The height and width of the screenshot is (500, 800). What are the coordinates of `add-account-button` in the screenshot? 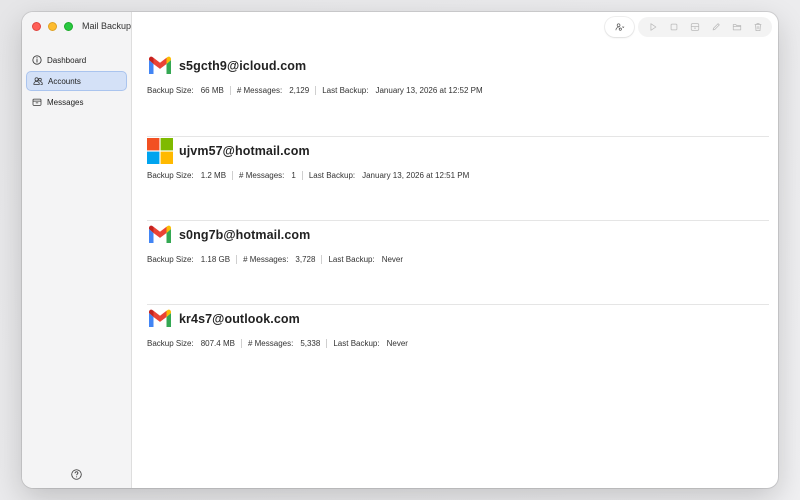 It's located at (619, 27).